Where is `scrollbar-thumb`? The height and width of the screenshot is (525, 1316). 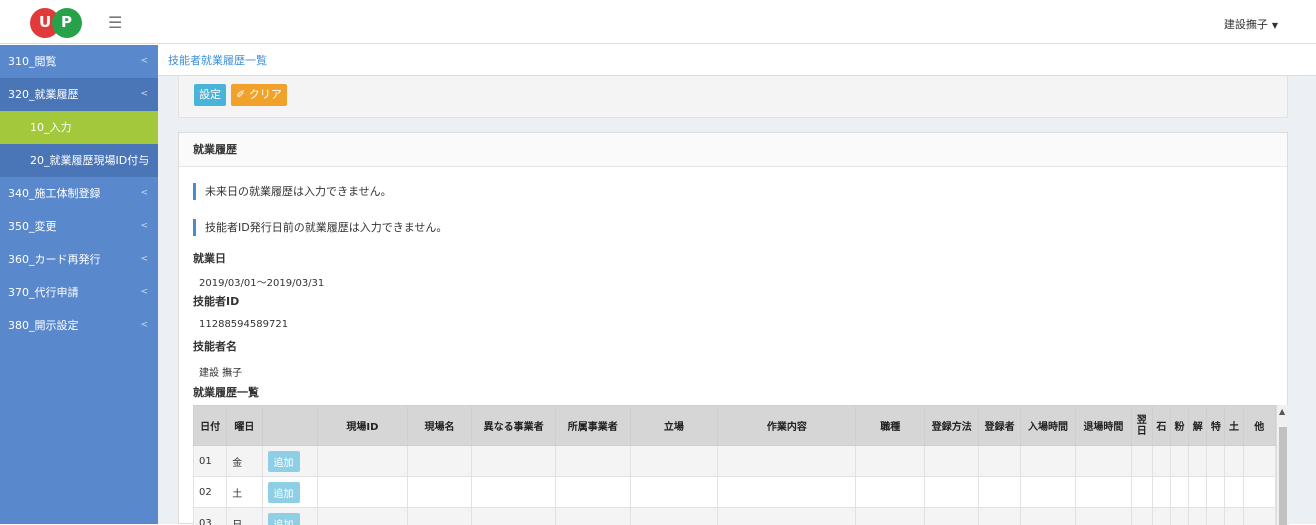
scrollbar-thumb is located at coordinates (1283, 476).